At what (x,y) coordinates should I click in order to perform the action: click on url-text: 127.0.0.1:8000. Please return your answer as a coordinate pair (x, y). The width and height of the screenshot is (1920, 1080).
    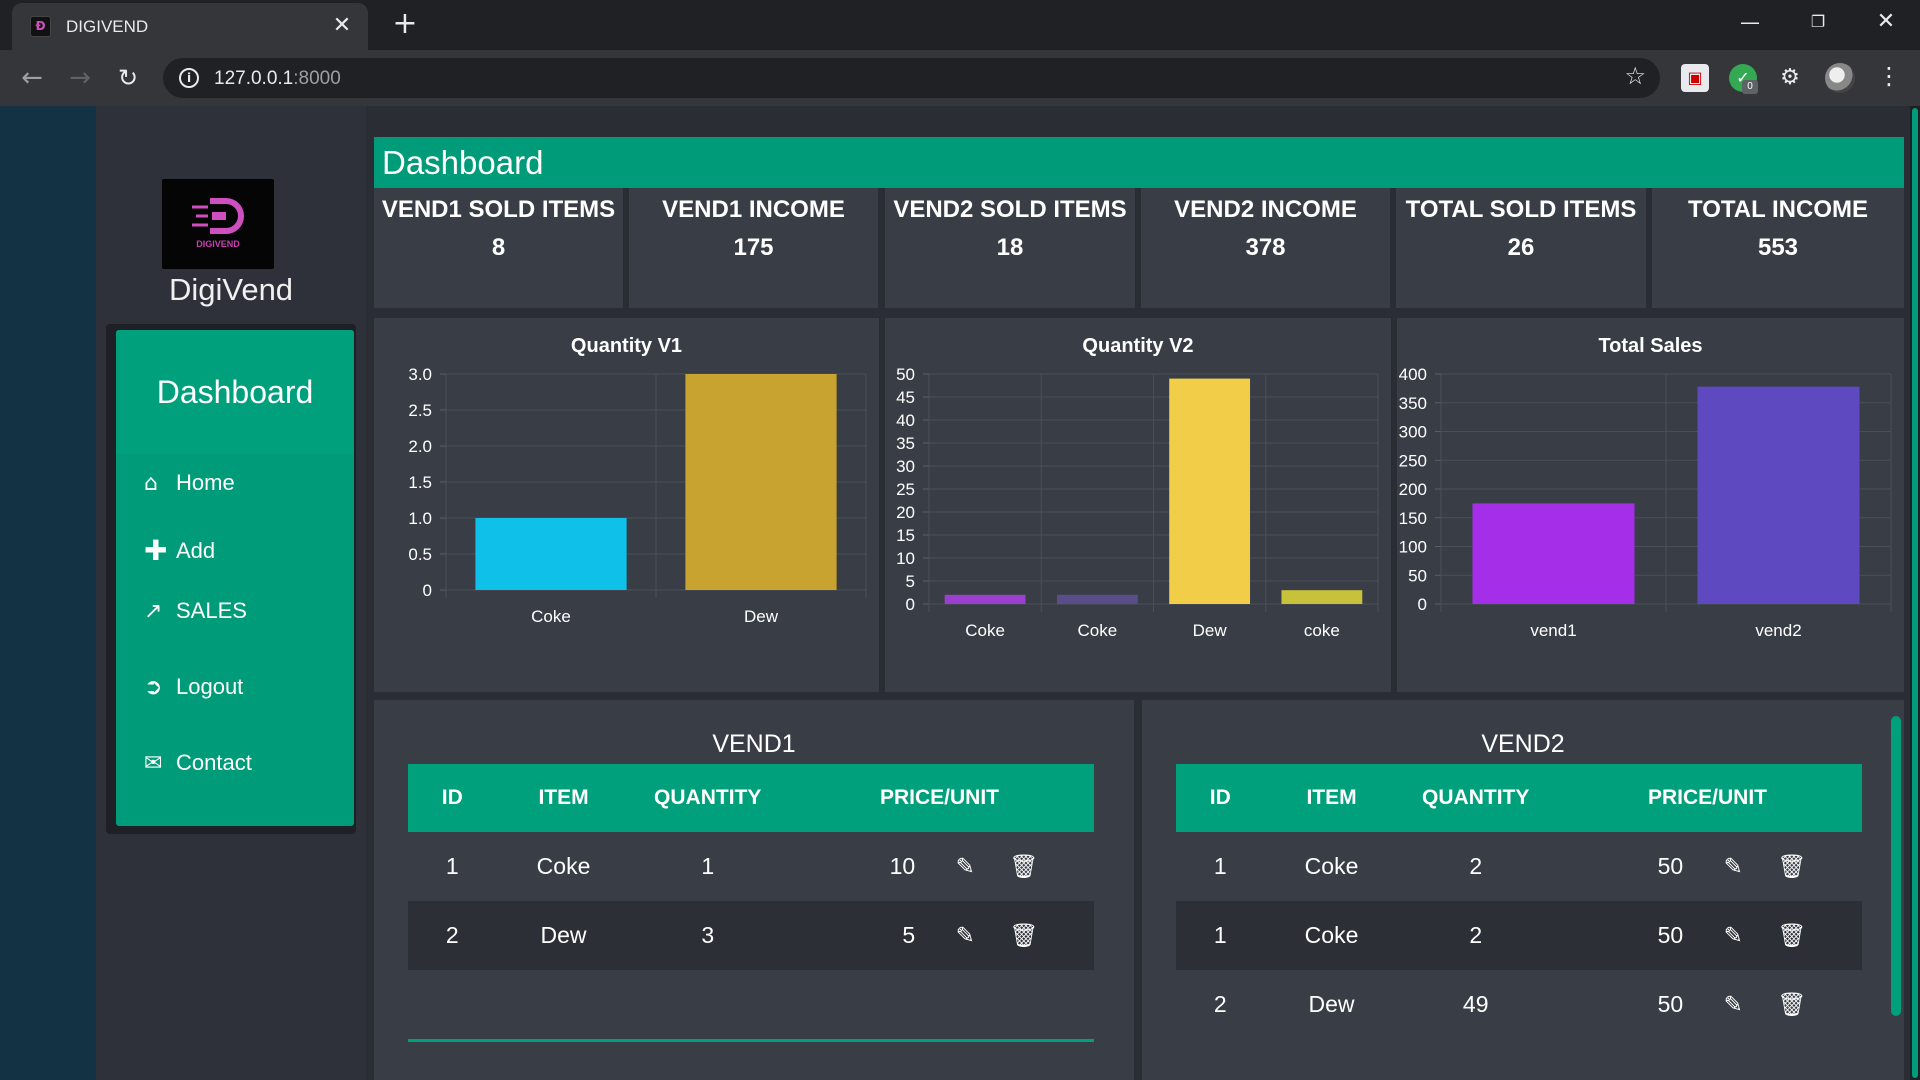
    Looking at the image, I should click on (277, 79).